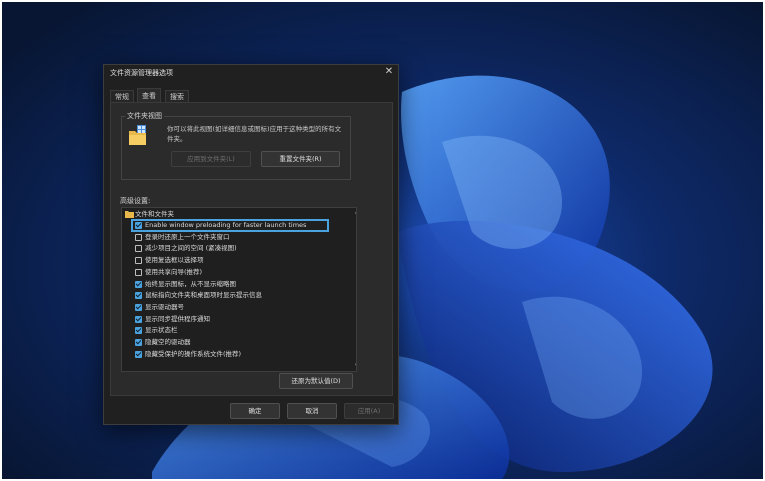 This screenshot has width=765, height=481. Describe the element at coordinates (191, 248) in the screenshot. I see `setting-label: 减少项目之间的空间 (紧凑视图)` at that location.